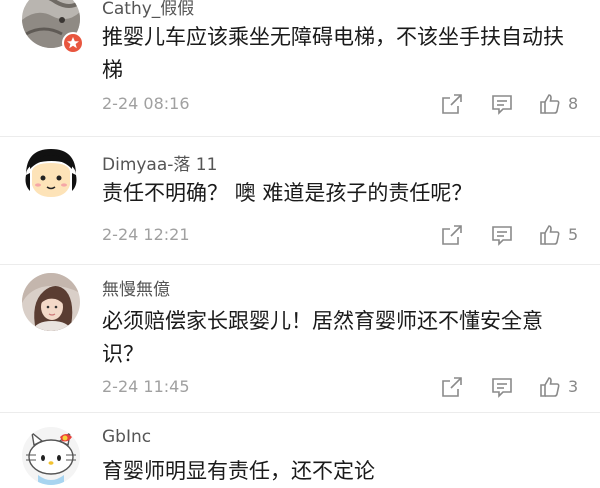 This screenshot has width=600, height=488. Describe the element at coordinates (238, 471) in the screenshot. I see `comment-text: 育婴师明显有责任，还不定论` at that location.